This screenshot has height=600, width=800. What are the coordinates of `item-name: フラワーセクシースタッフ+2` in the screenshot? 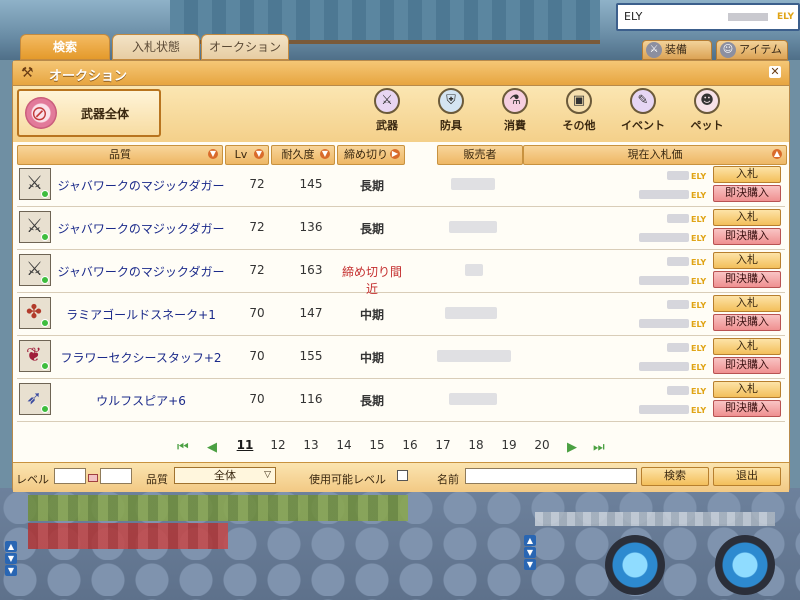 It's located at (141, 357).